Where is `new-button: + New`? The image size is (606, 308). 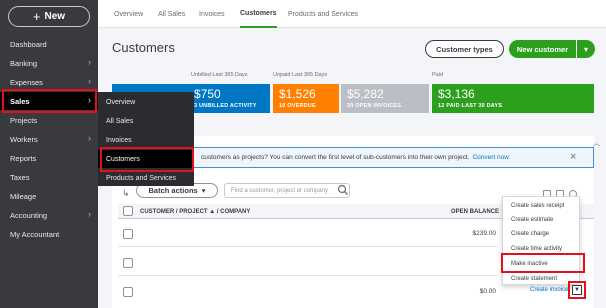
new-button: + New is located at coordinates (49, 16).